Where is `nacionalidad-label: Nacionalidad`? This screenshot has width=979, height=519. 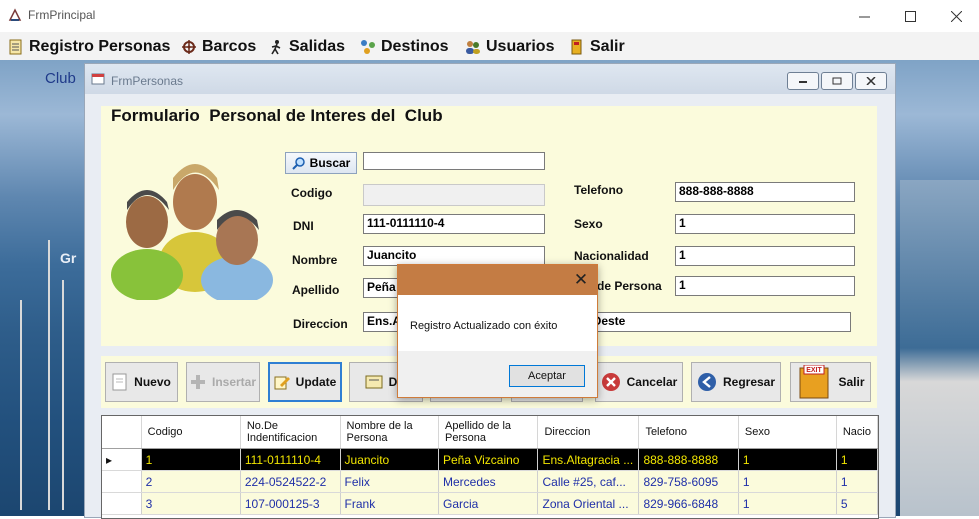 nacionalidad-label: Nacionalidad is located at coordinates (611, 256).